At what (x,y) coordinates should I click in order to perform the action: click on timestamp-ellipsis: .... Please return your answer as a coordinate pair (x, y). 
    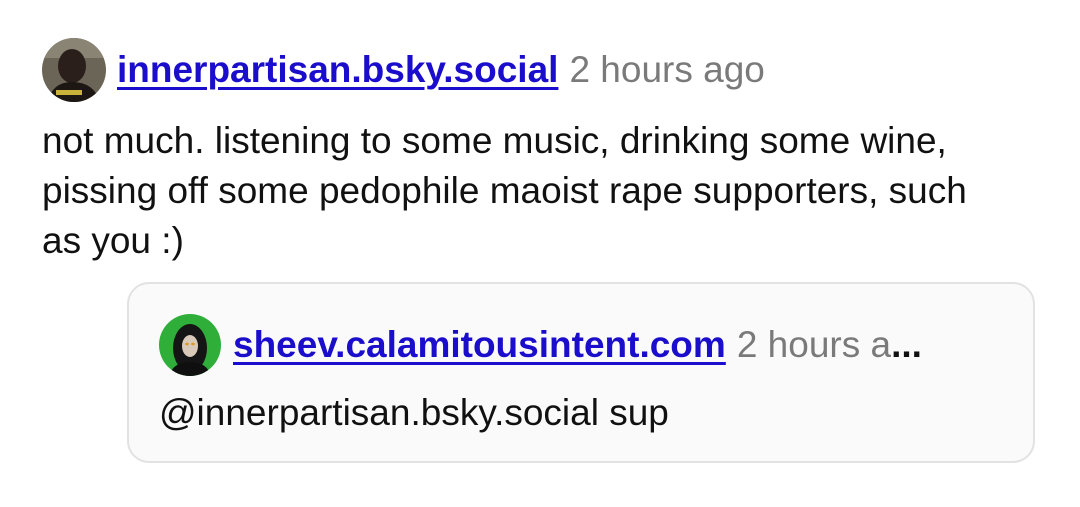
    Looking at the image, I should click on (906, 344).